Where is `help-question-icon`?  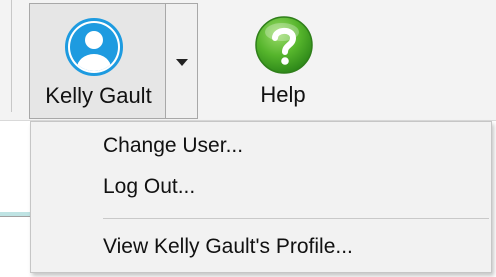 help-question-icon is located at coordinates (284, 45).